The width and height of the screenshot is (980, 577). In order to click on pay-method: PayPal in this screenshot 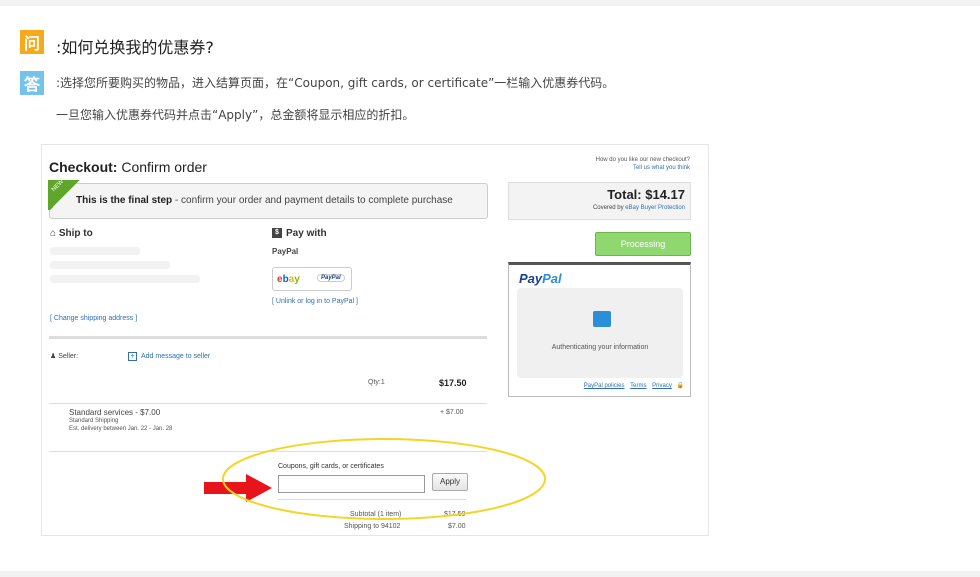, I will do `click(285, 251)`.